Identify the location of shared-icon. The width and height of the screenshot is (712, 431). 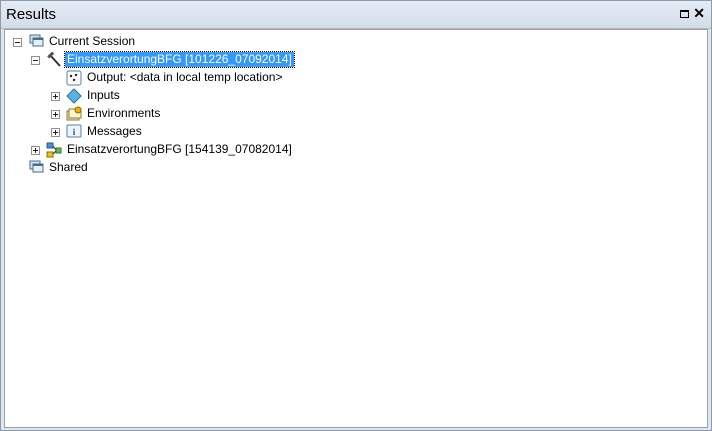
(36, 166).